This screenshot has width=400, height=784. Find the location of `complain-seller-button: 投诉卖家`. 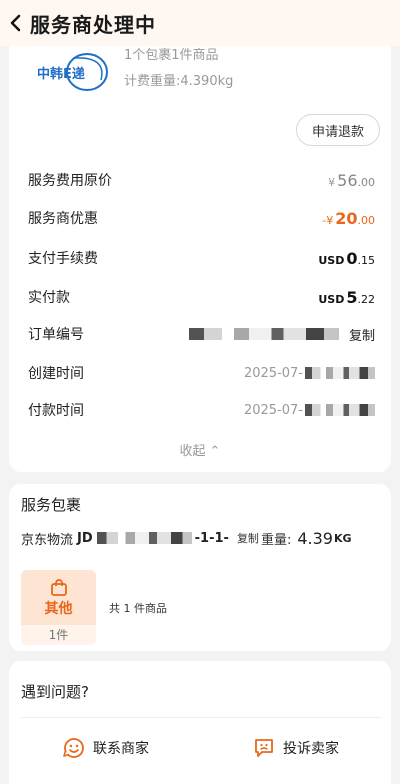

complain-seller-button: 投诉卖家 is located at coordinates (296, 748).